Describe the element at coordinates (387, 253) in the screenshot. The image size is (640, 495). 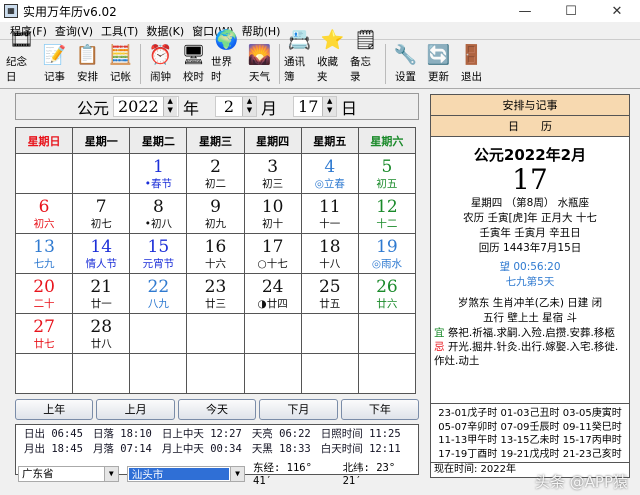
I see `day-cell: 19 ◎雨水` at that location.